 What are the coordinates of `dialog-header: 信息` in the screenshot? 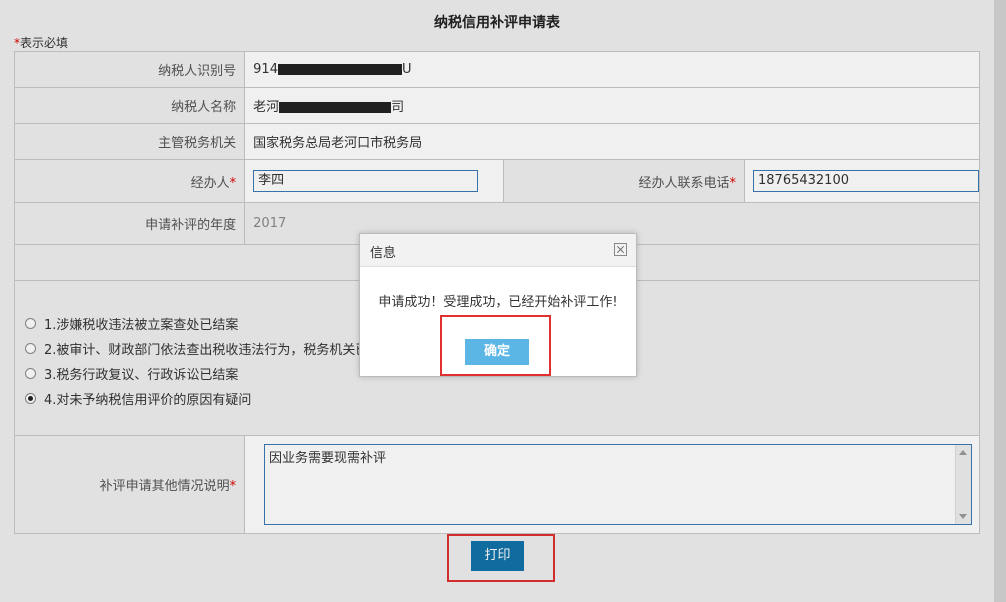 It's located at (498, 250).